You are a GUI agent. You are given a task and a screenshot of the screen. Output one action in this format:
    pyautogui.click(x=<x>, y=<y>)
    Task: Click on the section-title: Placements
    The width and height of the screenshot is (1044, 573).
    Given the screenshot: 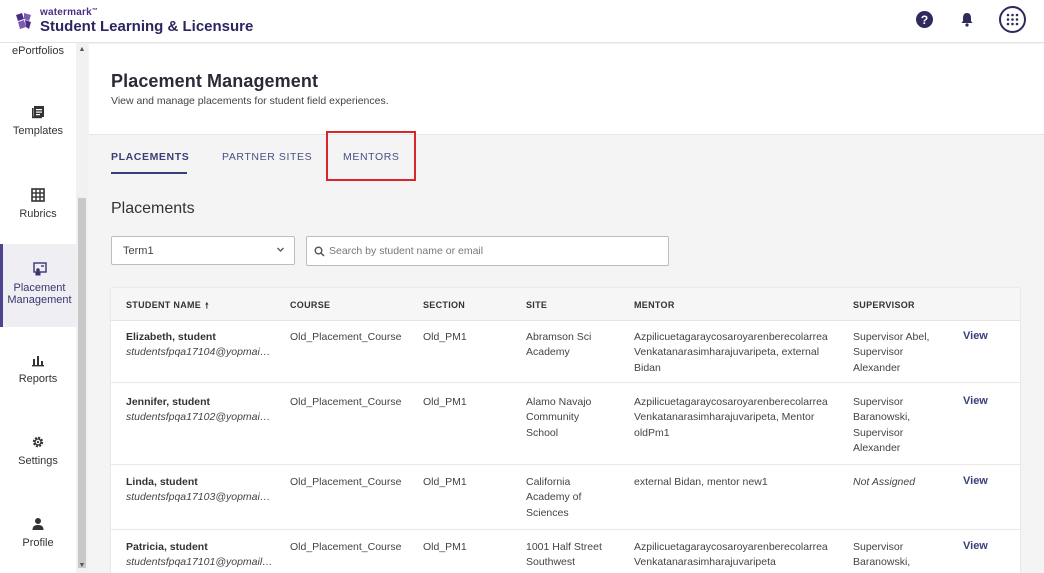 What is the action you would take?
    pyautogui.click(x=153, y=208)
    